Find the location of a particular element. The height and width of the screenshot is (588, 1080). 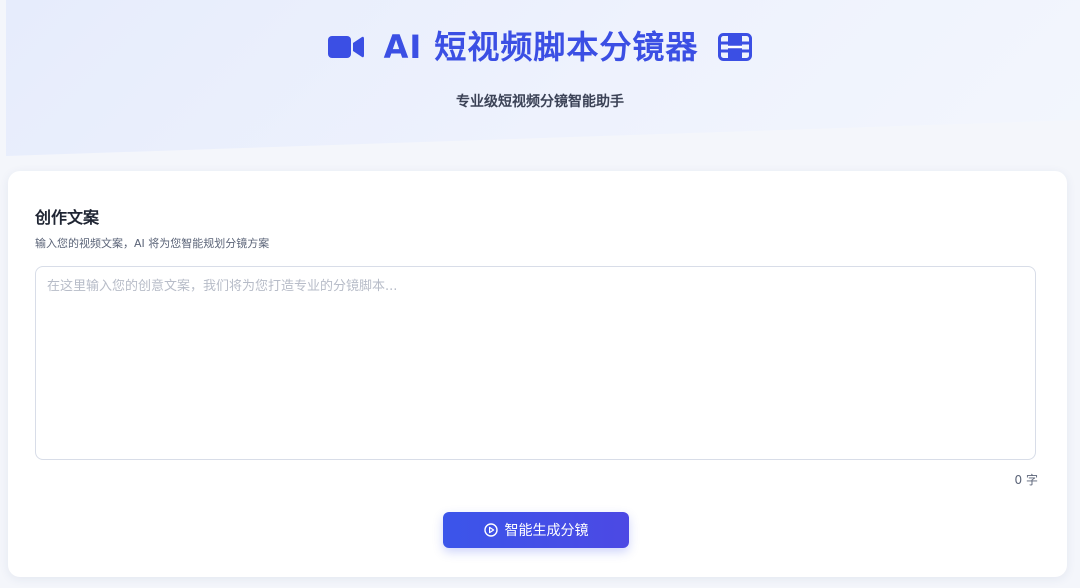

section-description: 输入您的视频文案，AI 将为您智能规划分镜方案 is located at coordinates (152, 243).